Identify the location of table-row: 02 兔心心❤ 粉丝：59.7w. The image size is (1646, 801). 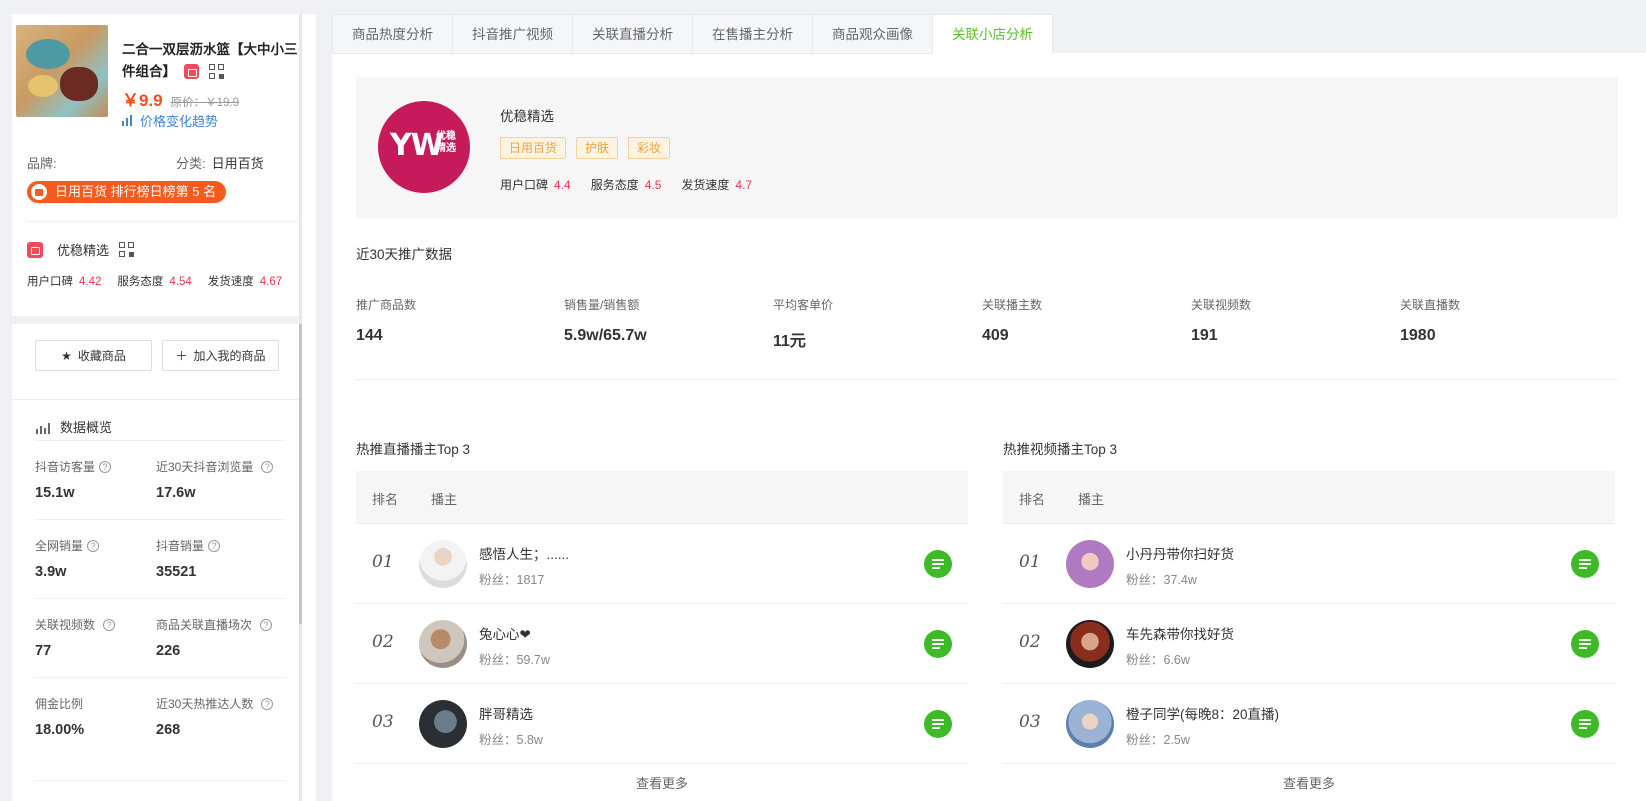
(662, 644).